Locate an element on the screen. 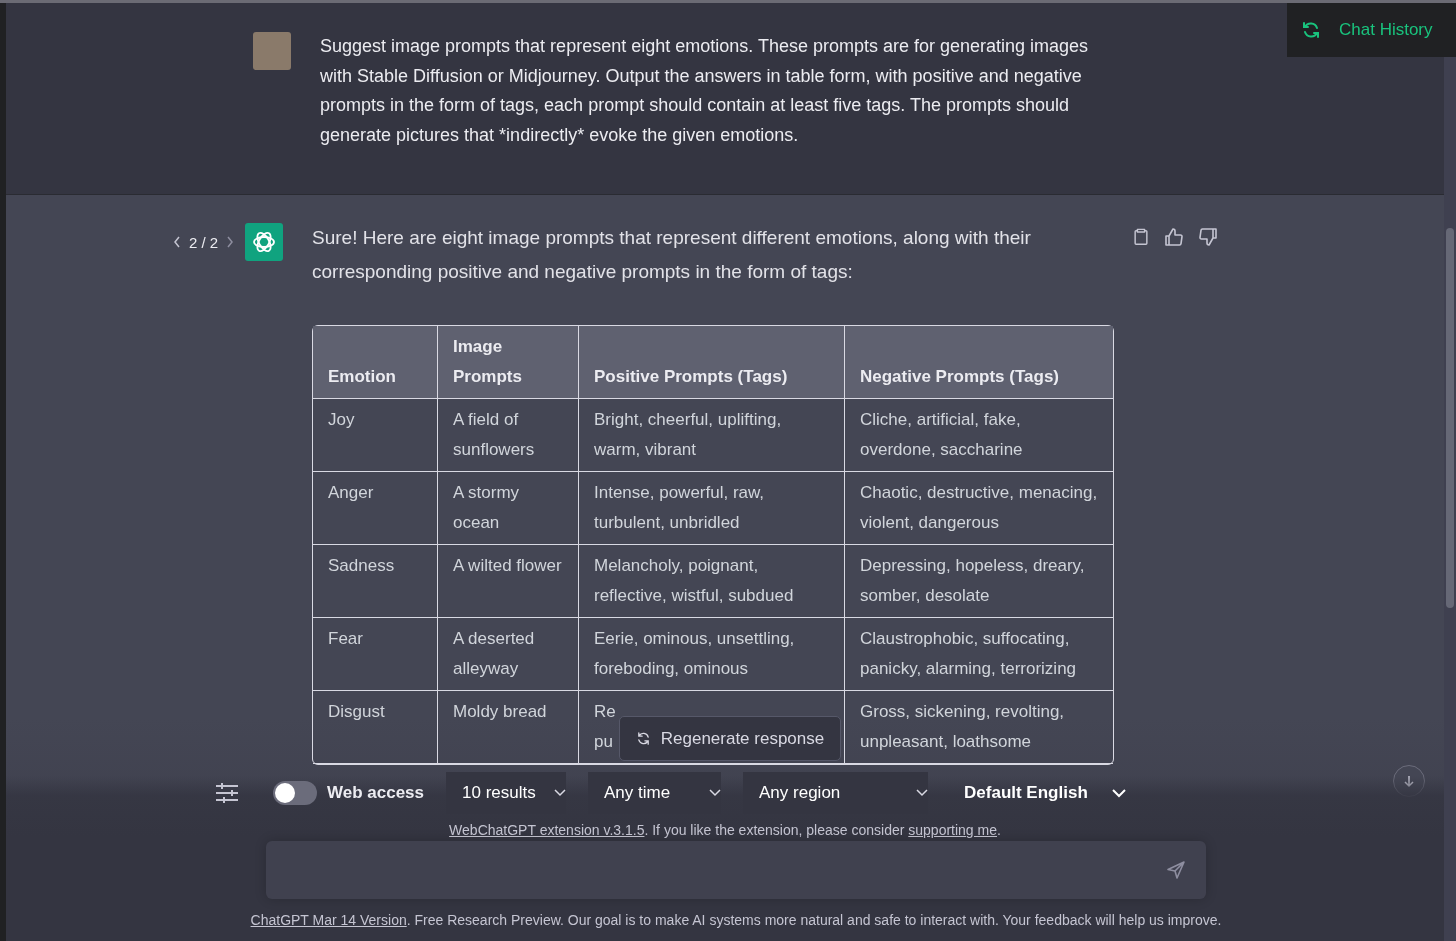 The width and height of the screenshot is (1456, 941). footer-disclaimer: ChatGPT Mar 14 Version. Free Research Preview. Our goal is to make AI systems more natural and safe to interact with. Your feedback will help us improve. is located at coordinates (736, 920).